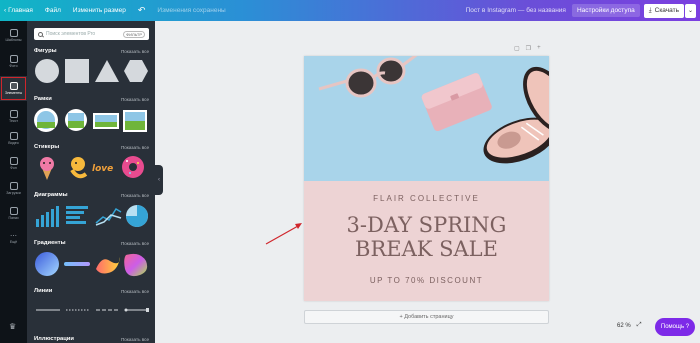 The height and width of the screenshot is (343, 700). What do you see at coordinates (13, 238) in the screenshot?
I see `rail-item-more: ⋯ Ещё` at bounding box center [13, 238].